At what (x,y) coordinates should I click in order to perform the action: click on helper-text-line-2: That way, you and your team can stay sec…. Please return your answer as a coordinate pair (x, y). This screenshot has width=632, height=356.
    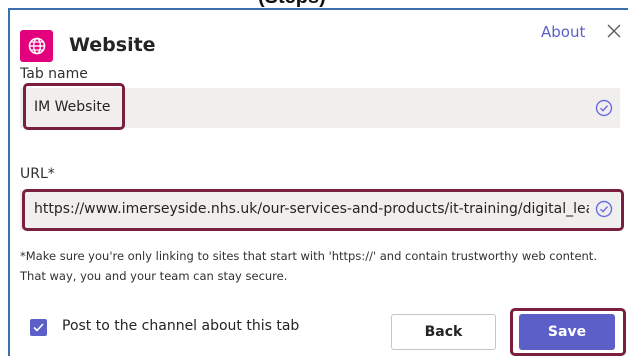
    Looking at the image, I should click on (154, 276).